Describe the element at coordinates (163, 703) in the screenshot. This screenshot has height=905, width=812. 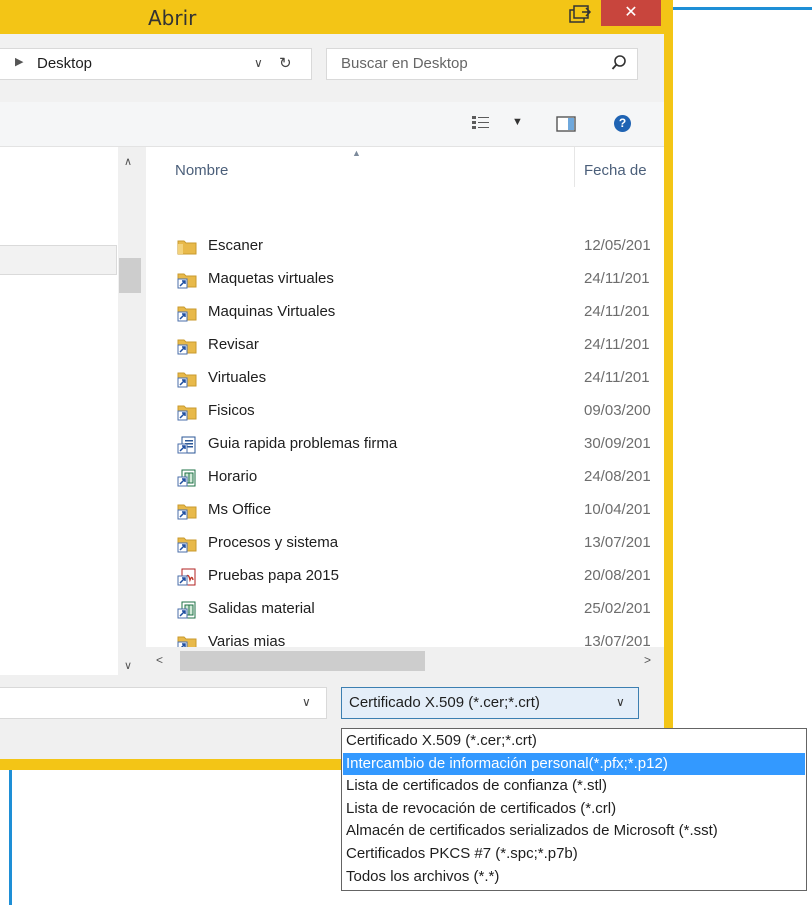
I see `file-name-input: ∨` at that location.